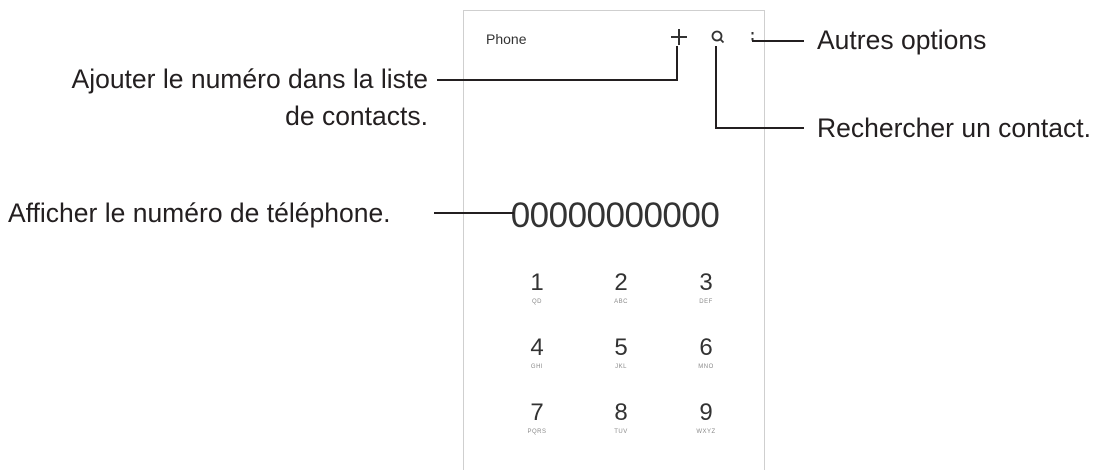 The image size is (1107, 470). What do you see at coordinates (706, 367) in the screenshot?
I see `key-letters: MNO` at bounding box center [706, 367].